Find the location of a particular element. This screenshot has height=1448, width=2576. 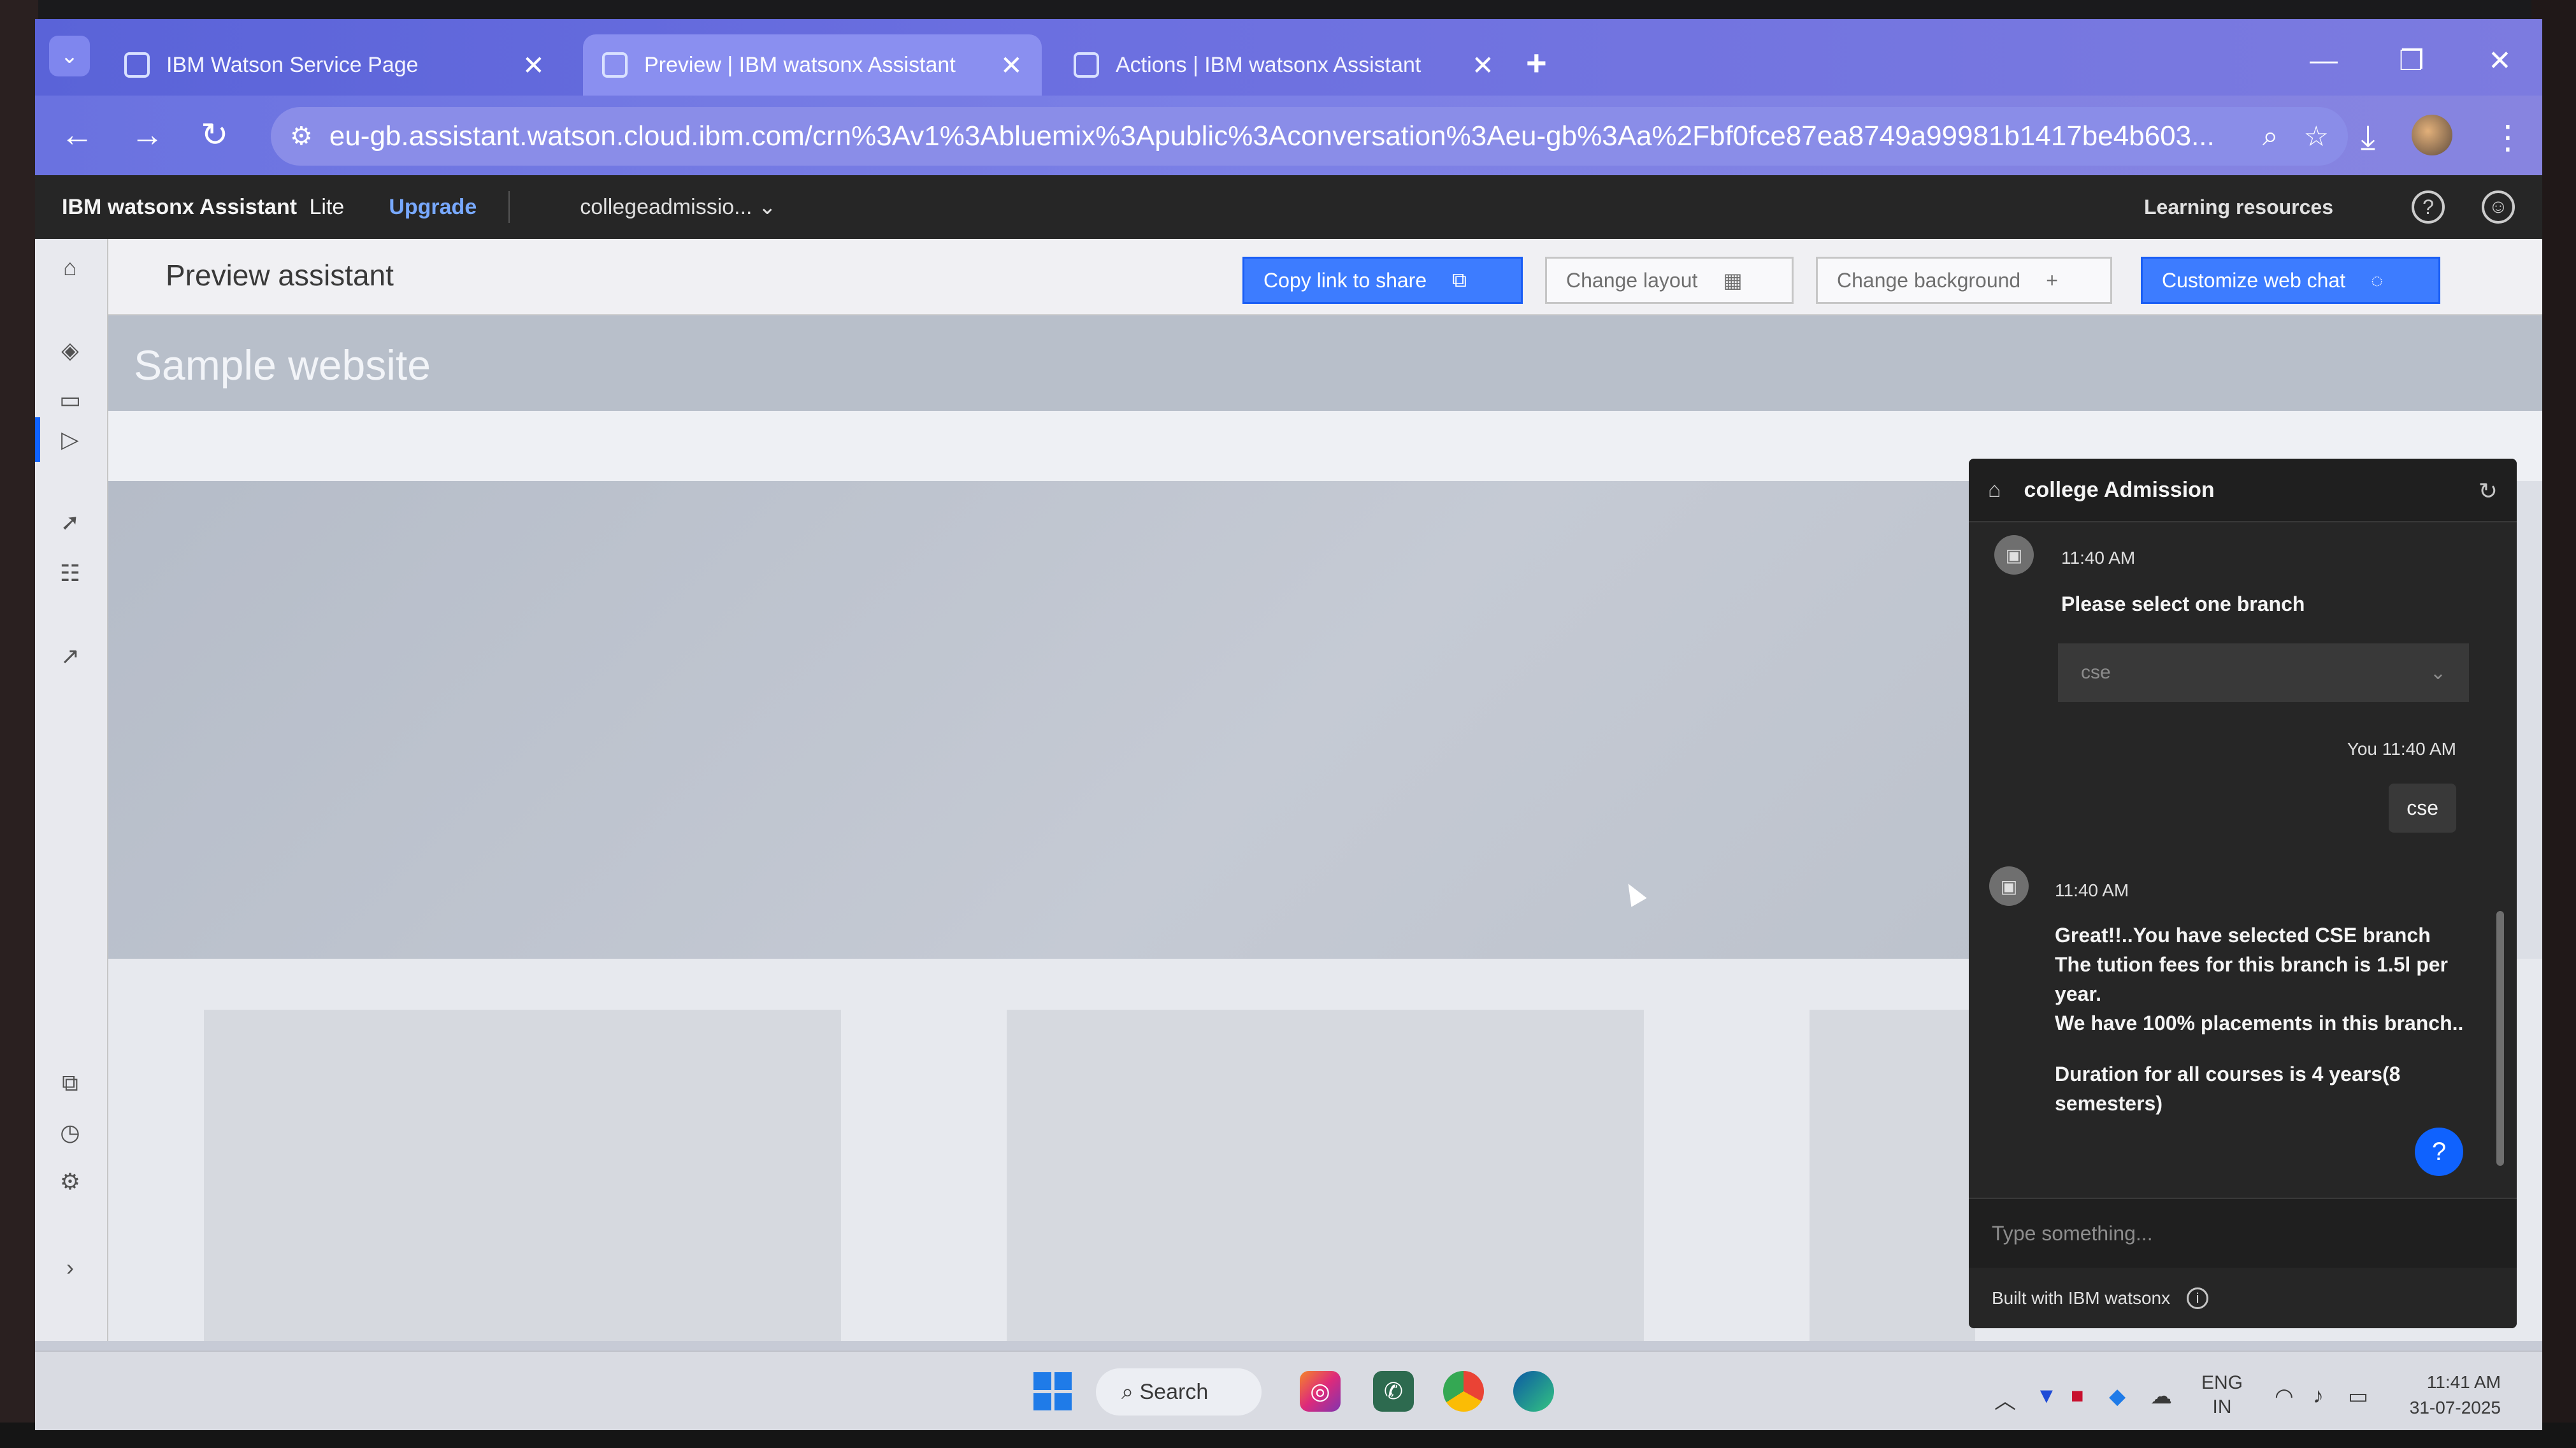

bot-message-line: We have 100% placements in this branch.. is located at coordinates (2259, 1023).